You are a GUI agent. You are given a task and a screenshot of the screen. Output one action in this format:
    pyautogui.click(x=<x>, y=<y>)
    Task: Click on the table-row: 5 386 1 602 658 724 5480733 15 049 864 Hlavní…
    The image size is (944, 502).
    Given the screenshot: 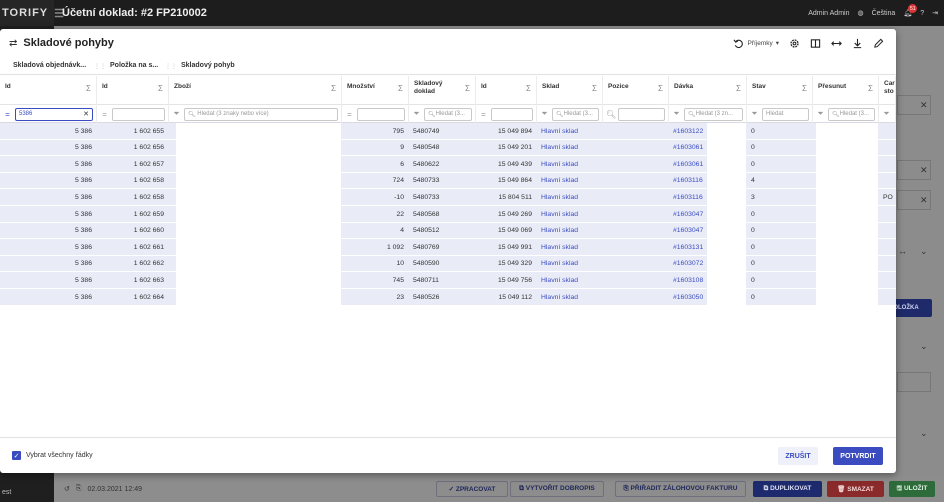 What is the action you would take?
    pyautogui.click(x=448, y=181)
    